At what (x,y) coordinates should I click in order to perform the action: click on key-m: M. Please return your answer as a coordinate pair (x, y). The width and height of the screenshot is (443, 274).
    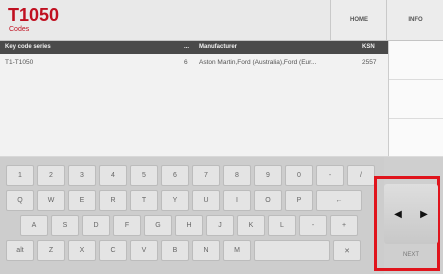
    Looking at the image, I should click on (237, 250).